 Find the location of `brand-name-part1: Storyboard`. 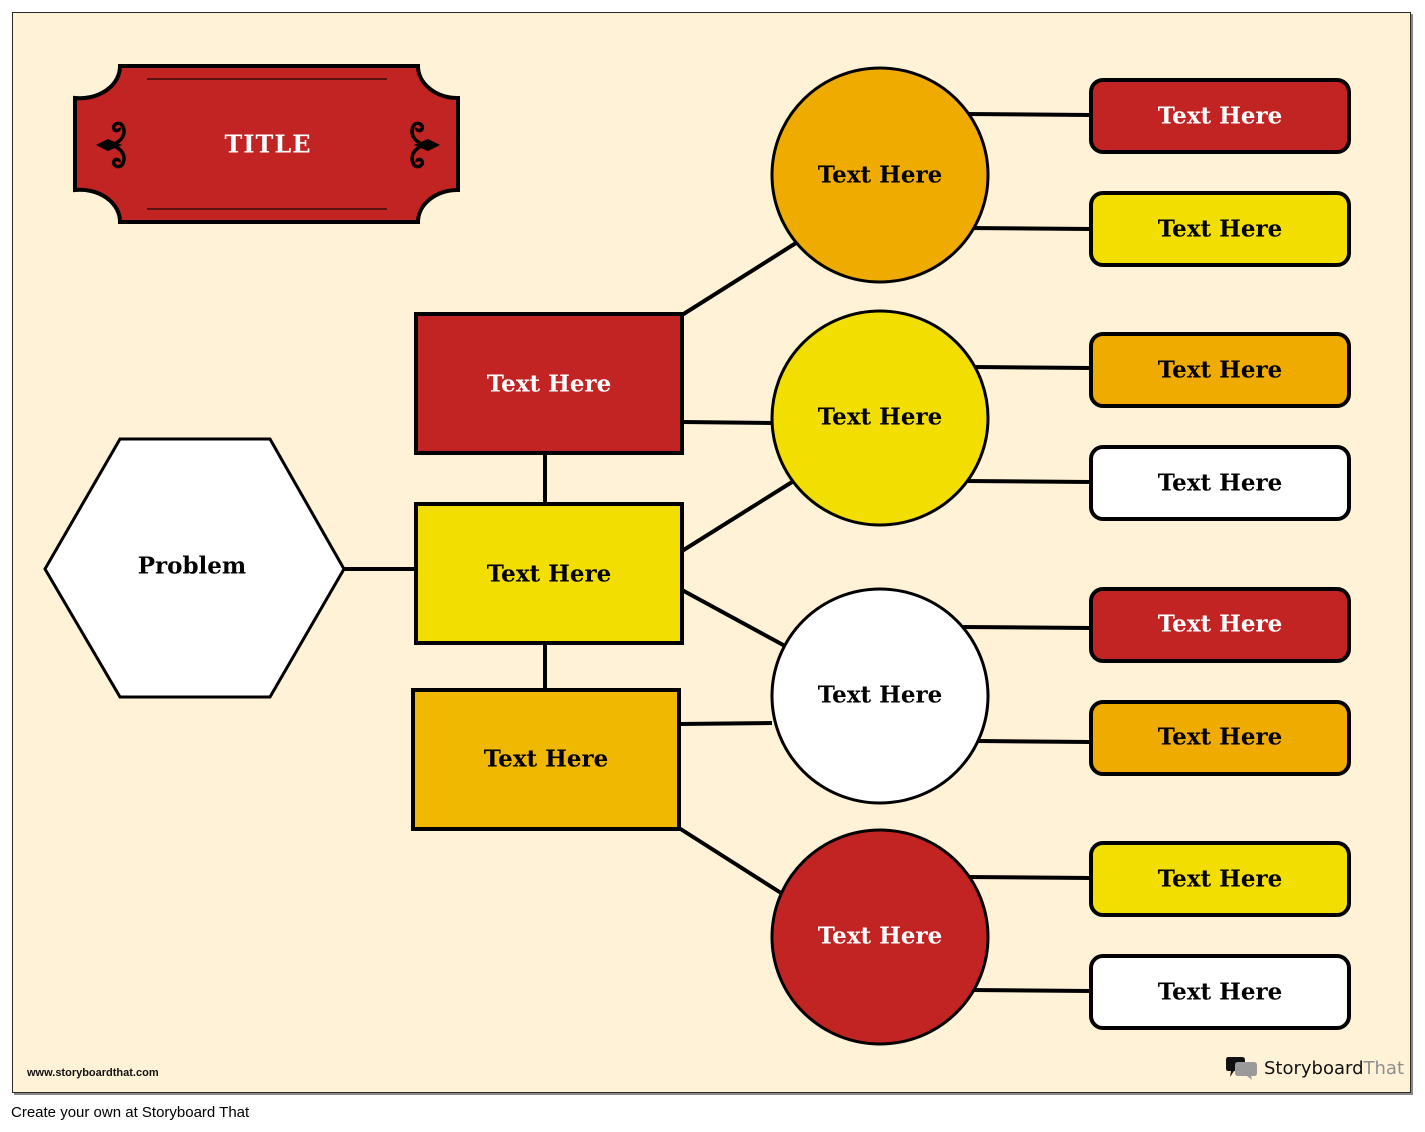

brand-name-part1: Storyboard is located at coordinates (1314, 1068).